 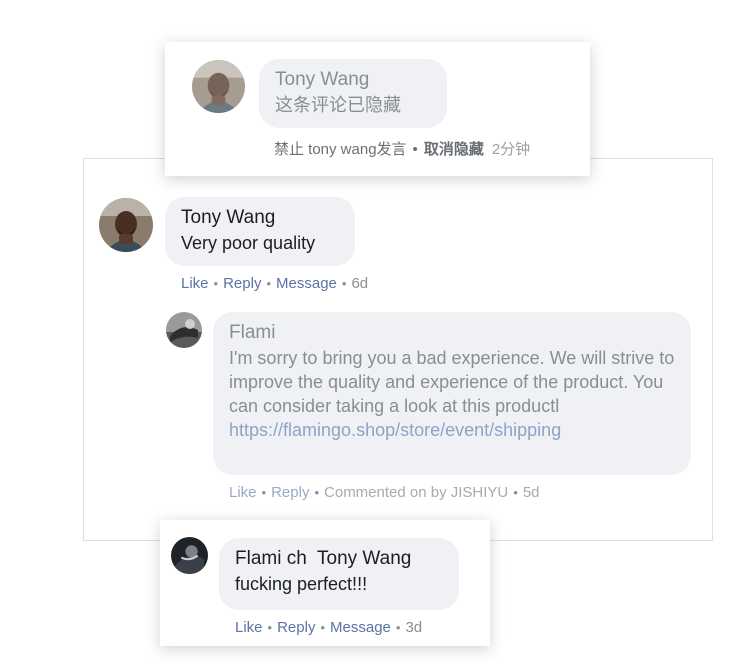 What do you see at coordinates (416, 492) in the screenshot?
I see `commented-by-label: Commented on by JISHIYU` at bounding box center [416, 492].